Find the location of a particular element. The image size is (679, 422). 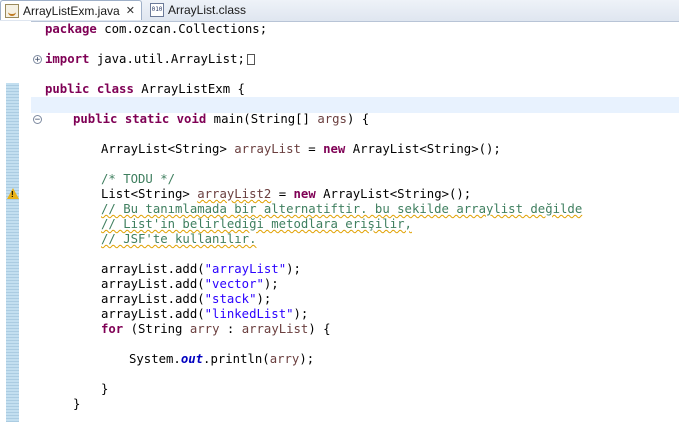

code-line: System.out.println(arry); is located at coordinates (222, 359).